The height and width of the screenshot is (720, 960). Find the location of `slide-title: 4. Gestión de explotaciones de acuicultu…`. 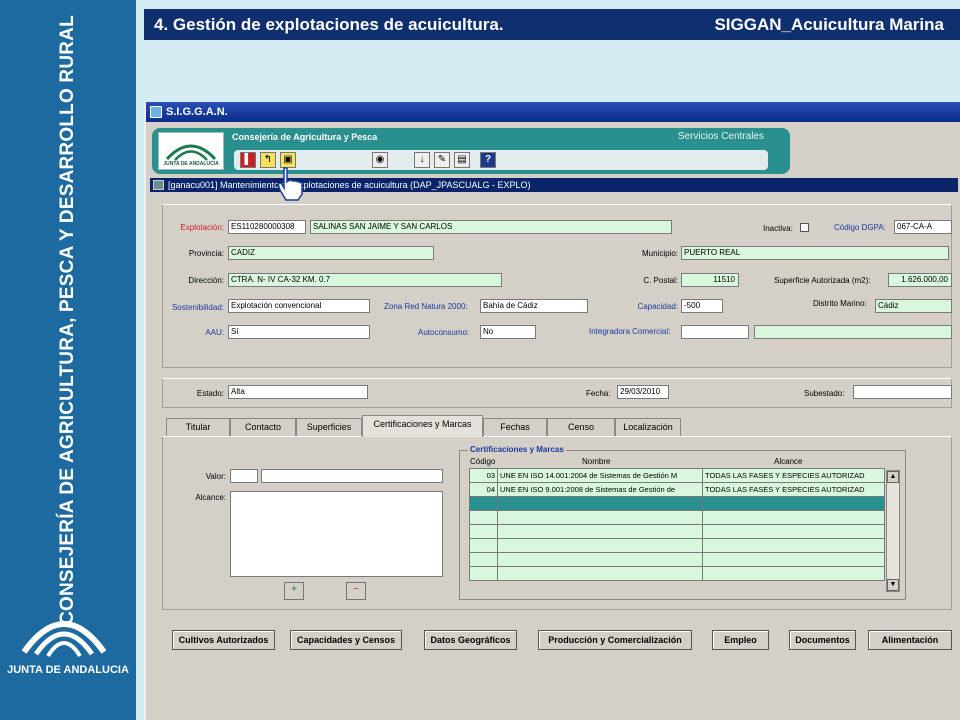

slide-title: 4. Gestión de explotaciones de acuicultu… is located at coordinates (329, 24).